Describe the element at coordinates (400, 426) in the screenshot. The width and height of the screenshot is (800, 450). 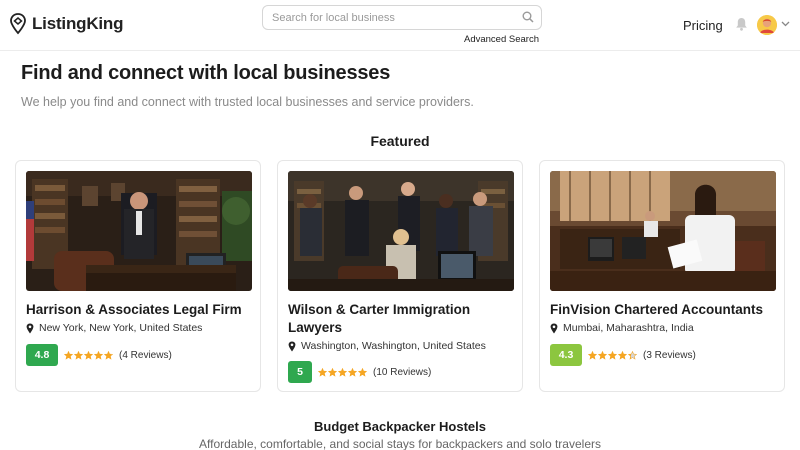
I see `section-heading: Budget Backpacker Hostels` at that location.